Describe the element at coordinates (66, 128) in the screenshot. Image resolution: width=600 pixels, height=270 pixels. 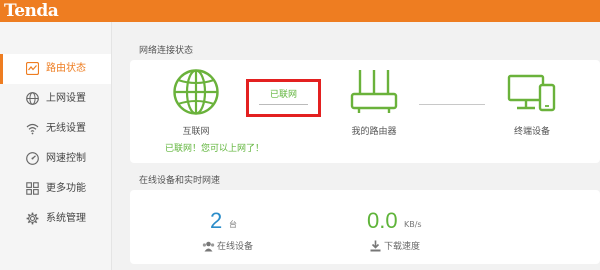
I see `sidebar-item-label: 无线设置` at that location.